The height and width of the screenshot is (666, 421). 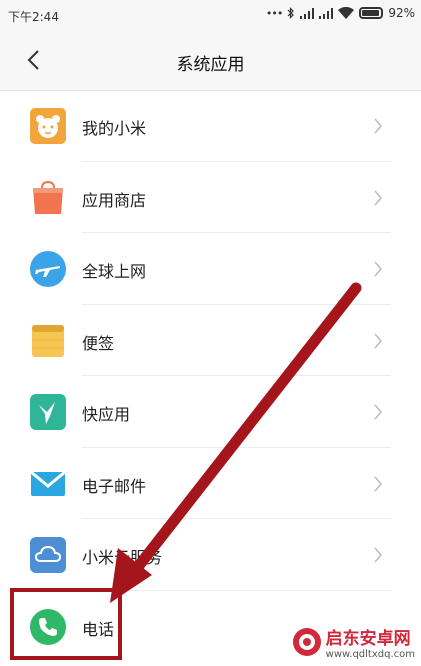 What do you see at coordinates (291, 13) in the screenshot?
I see `bluetooth-icon` at bounding box center [291, 13].